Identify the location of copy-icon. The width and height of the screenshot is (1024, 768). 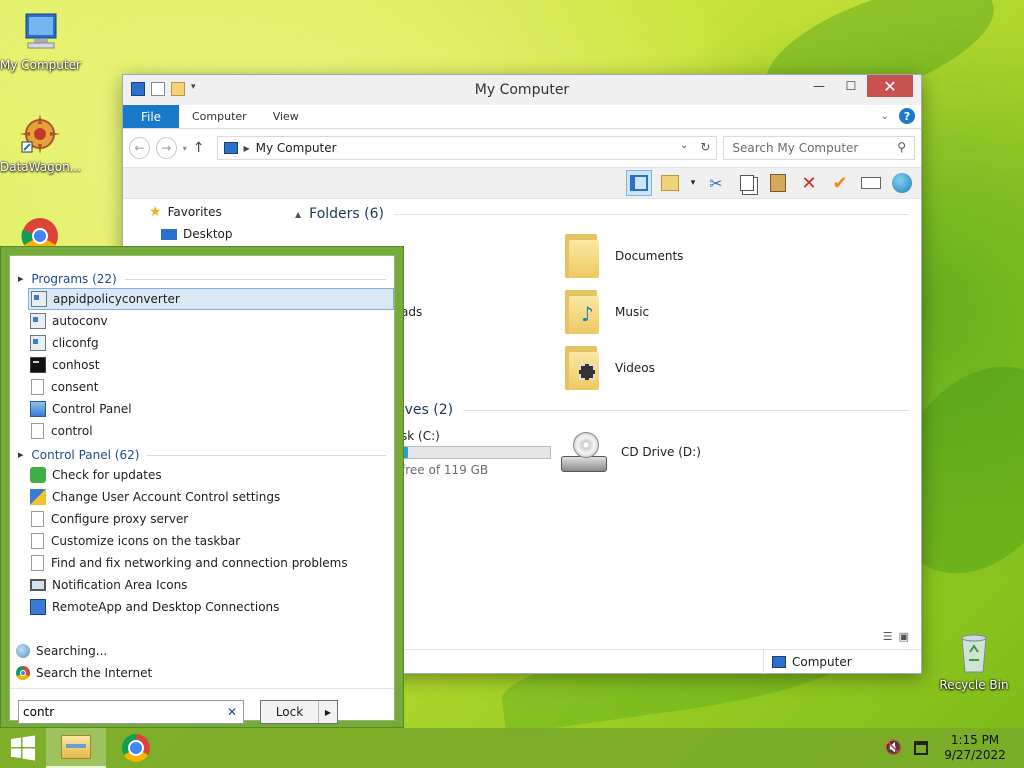
(747, 183).